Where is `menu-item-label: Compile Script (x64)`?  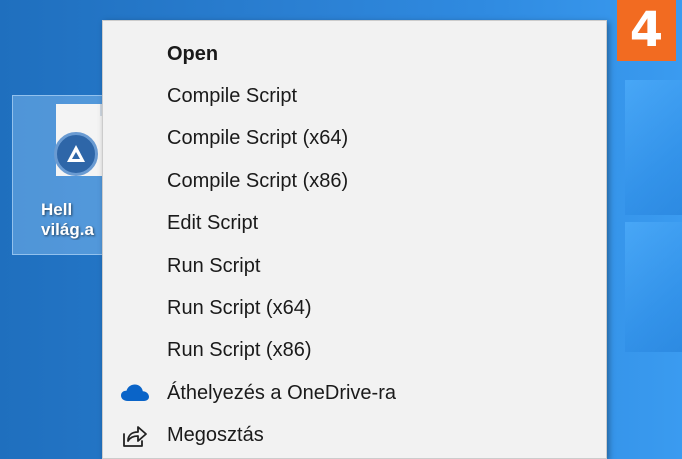
menu-item-label: Compile Script (x64) is located at coordinates (258, 138).